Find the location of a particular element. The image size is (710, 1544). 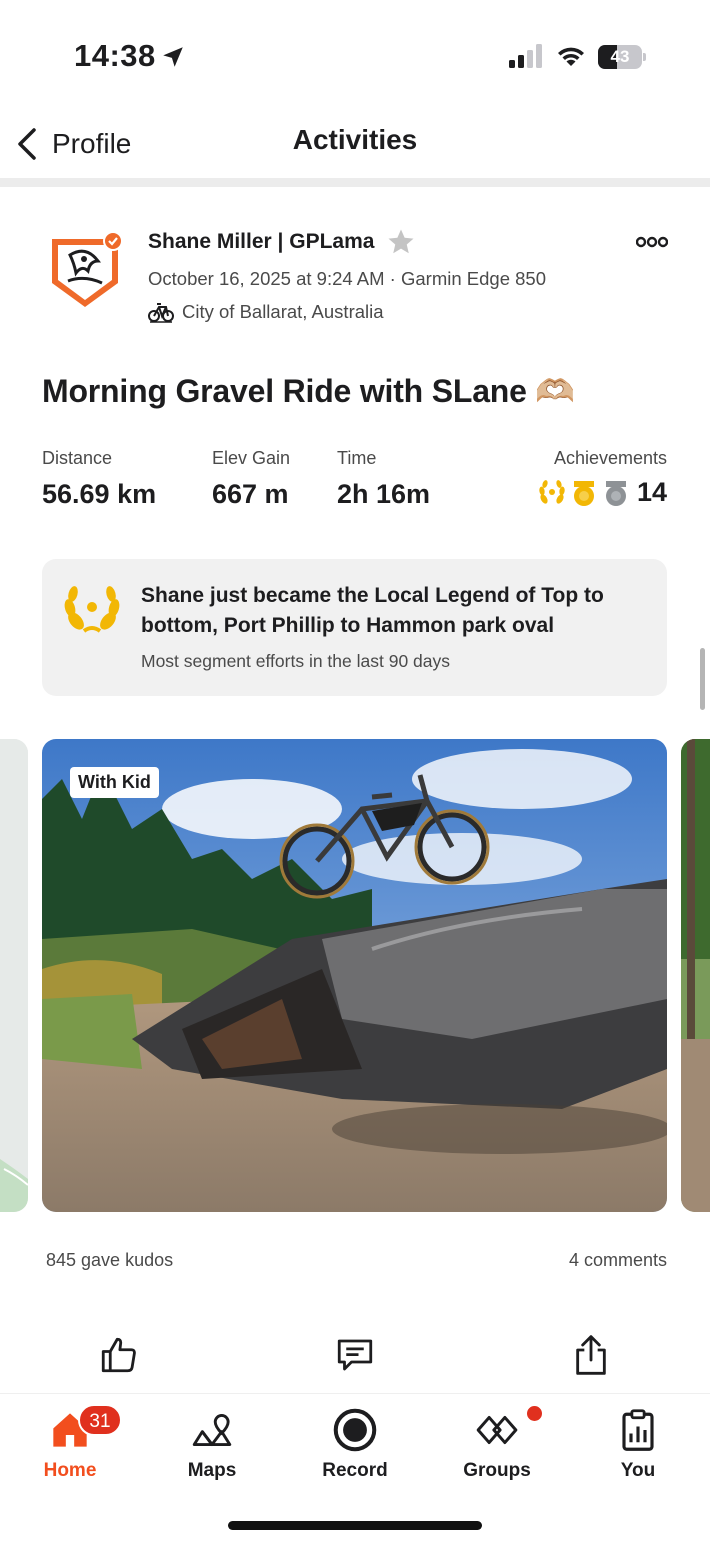

share-icon is located at coordinates (591, 1355).